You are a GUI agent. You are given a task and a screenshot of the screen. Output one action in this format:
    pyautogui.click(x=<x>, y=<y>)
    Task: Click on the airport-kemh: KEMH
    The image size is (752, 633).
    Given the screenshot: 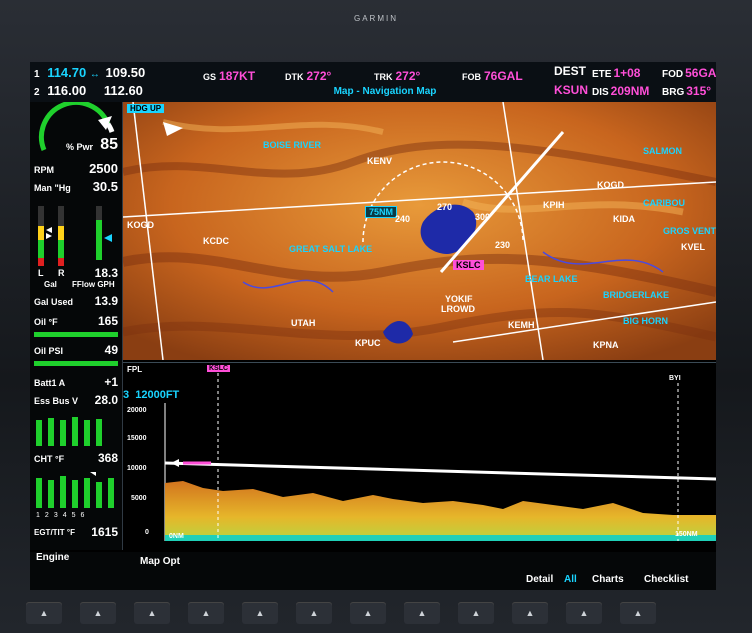 What is the action you would take?
    pyautogui.click(x=521, y=325)
    